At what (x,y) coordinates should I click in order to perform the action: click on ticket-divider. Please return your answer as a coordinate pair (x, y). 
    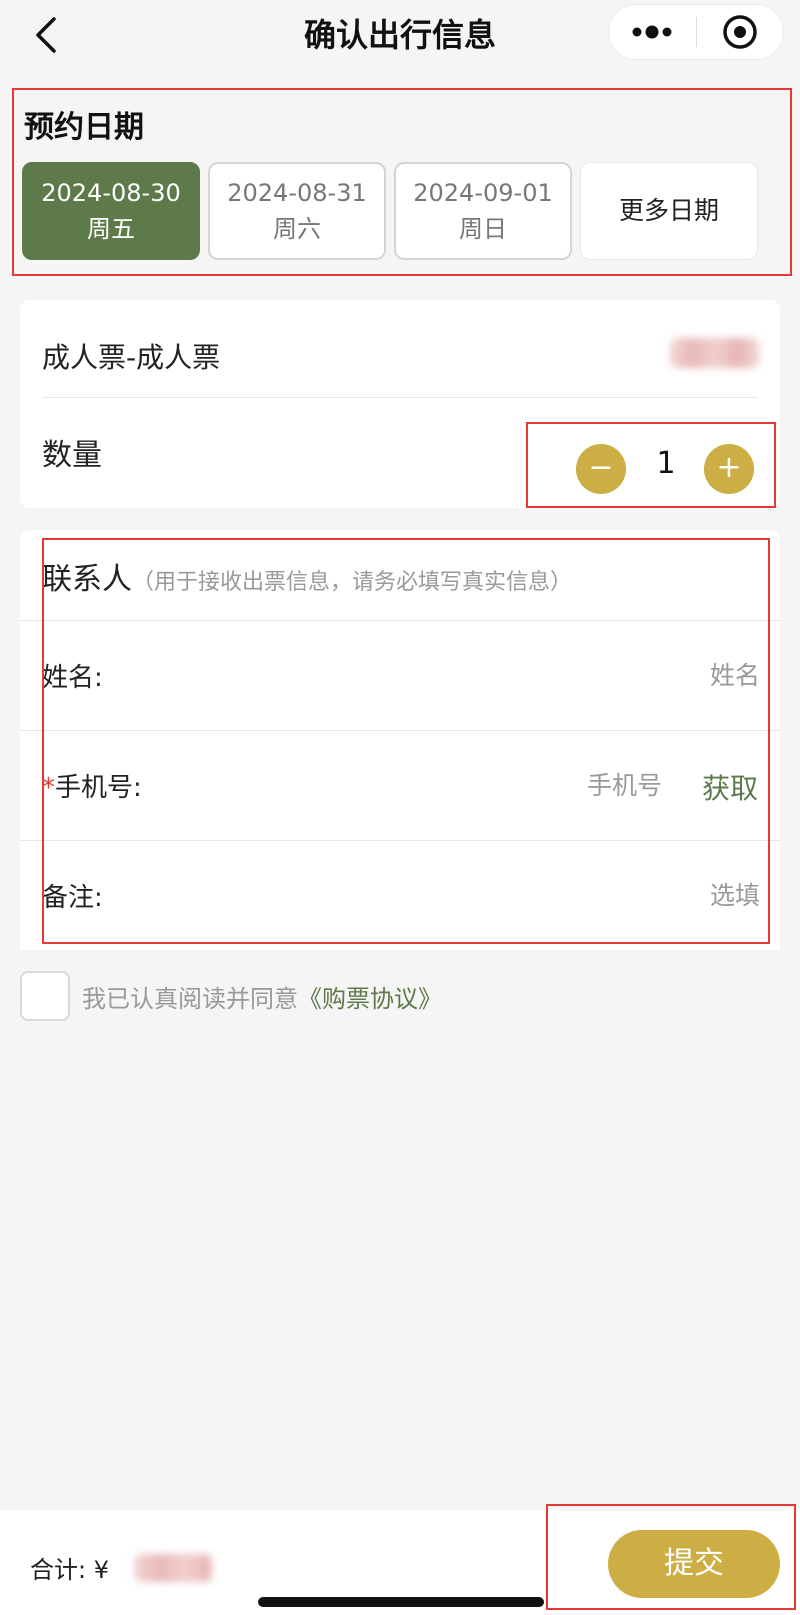
    Looking at the image, I should click on (400, 397).